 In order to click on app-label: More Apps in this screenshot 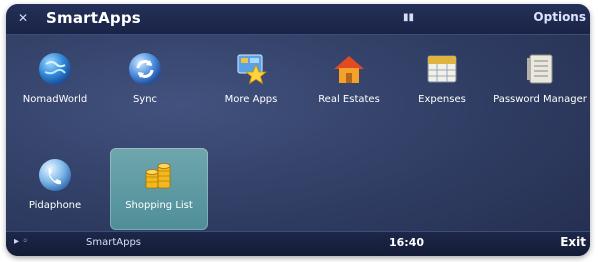, I will do `click(251, 99)`.